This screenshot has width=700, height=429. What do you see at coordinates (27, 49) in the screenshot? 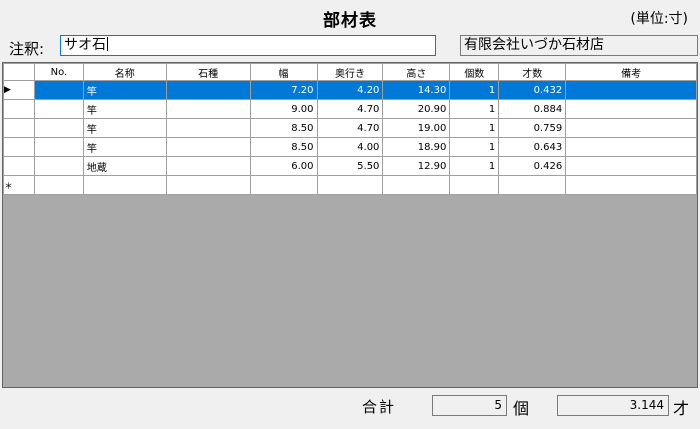
I see `note-label: 注釈:` at bounding box center [27, 49].